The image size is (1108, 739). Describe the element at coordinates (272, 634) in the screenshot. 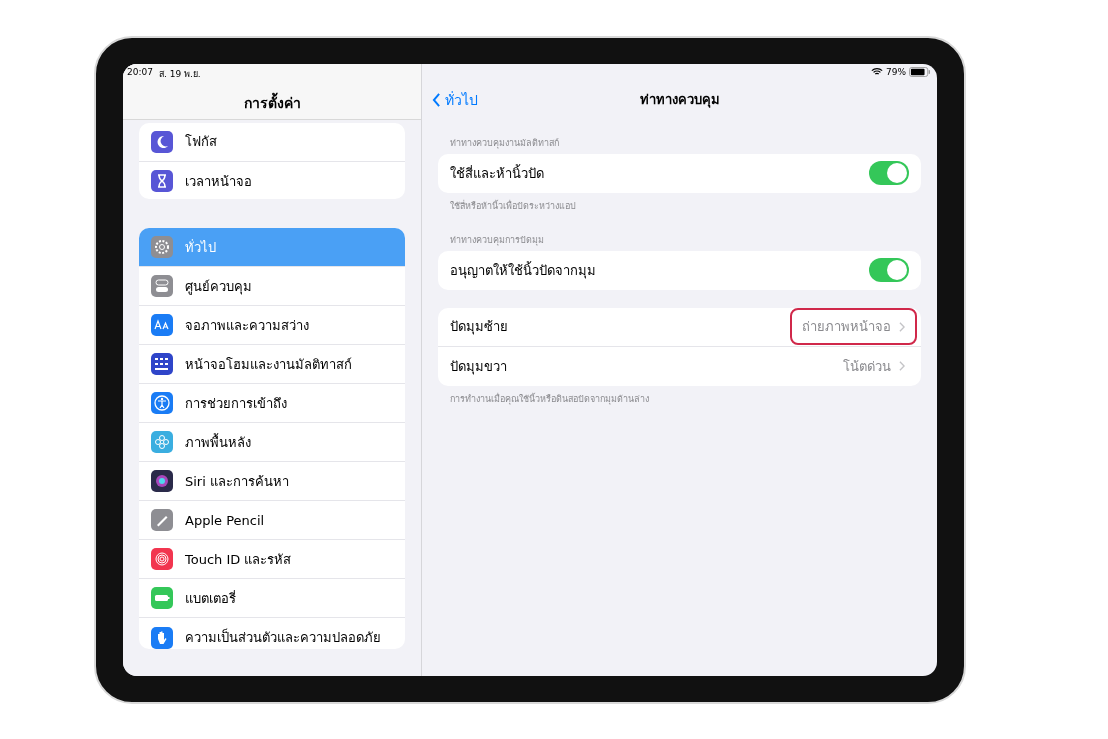

I see `sidebar-item: ความเป็นส่วนตัวและความปลอดภัย` at that location.